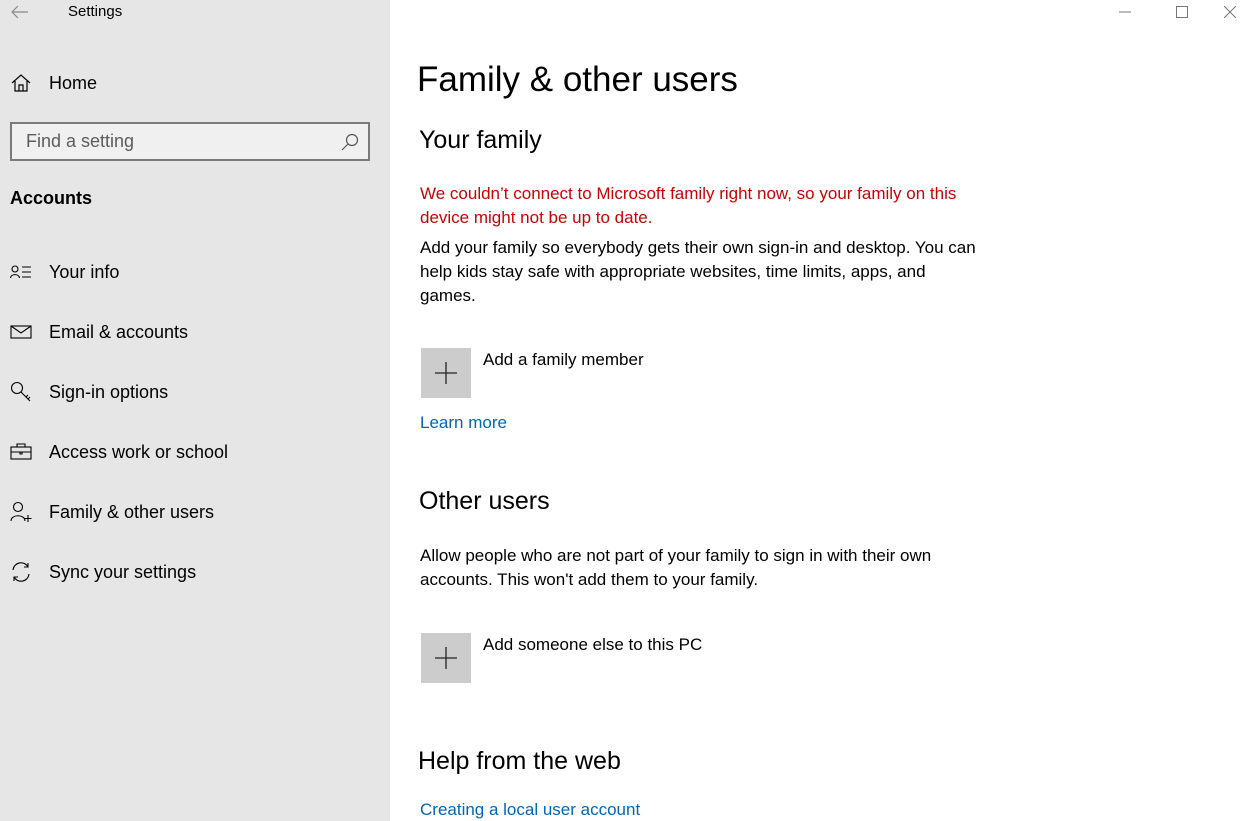 This screenshot has width=1253, height=821. What do you see at coordinates (195, 392) in the screenshot?
I see `sidebar-item-sign-in-options: Sign-in options` at bounding box center [195, 392].